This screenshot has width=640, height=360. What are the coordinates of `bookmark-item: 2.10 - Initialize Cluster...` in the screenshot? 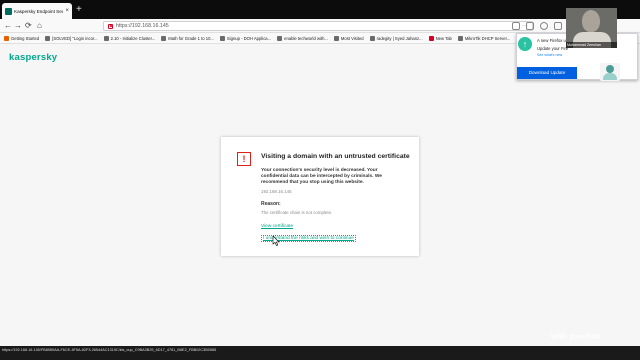 It's located at (129, 38).